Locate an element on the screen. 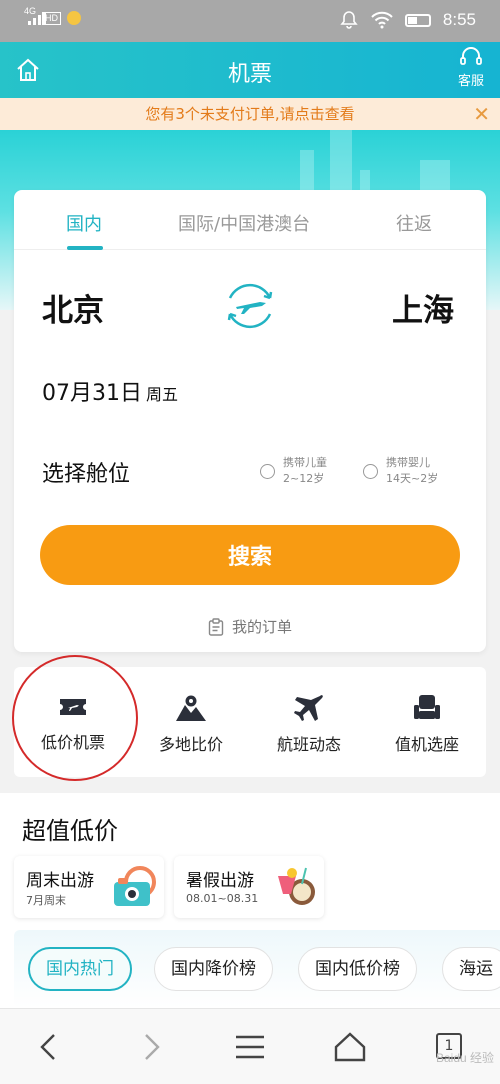  infant-option: 携带婴儿 14天~2岁 is located at coordinates (400, 471).